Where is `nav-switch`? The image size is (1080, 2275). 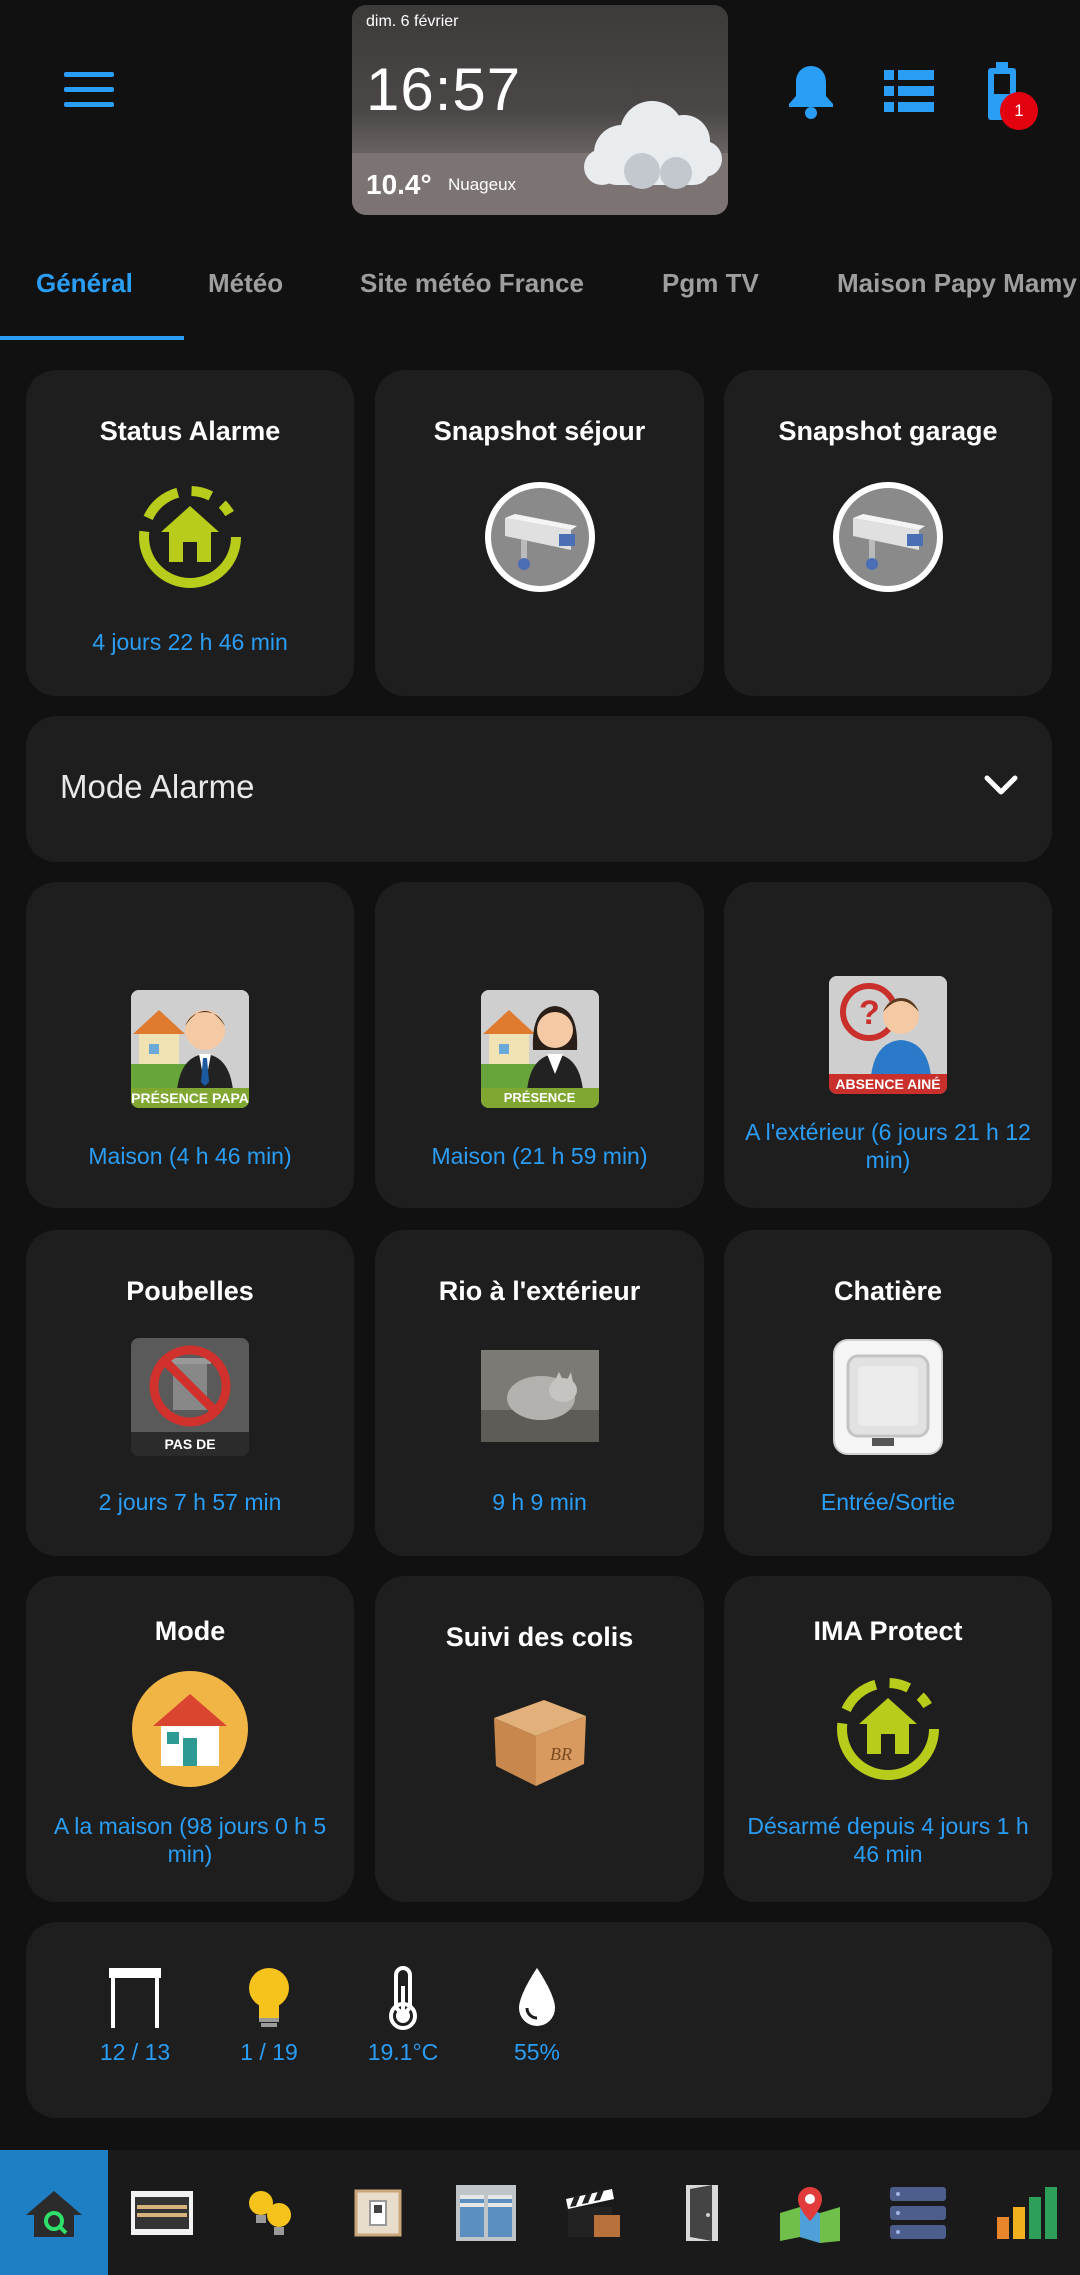
nav-switch is located at coordinates (378, 2212).